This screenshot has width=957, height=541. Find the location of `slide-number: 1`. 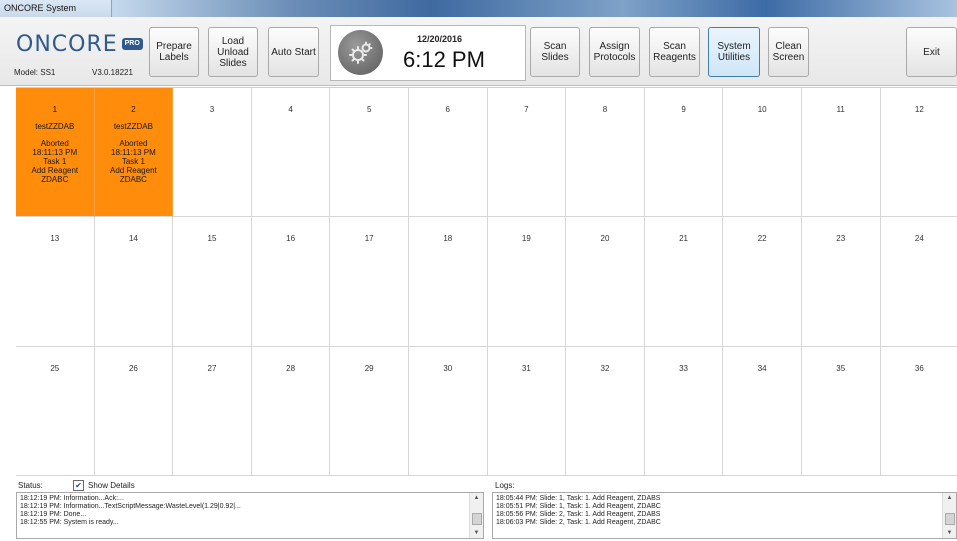

slide-number: 1 is located at coordinates (55, 109).